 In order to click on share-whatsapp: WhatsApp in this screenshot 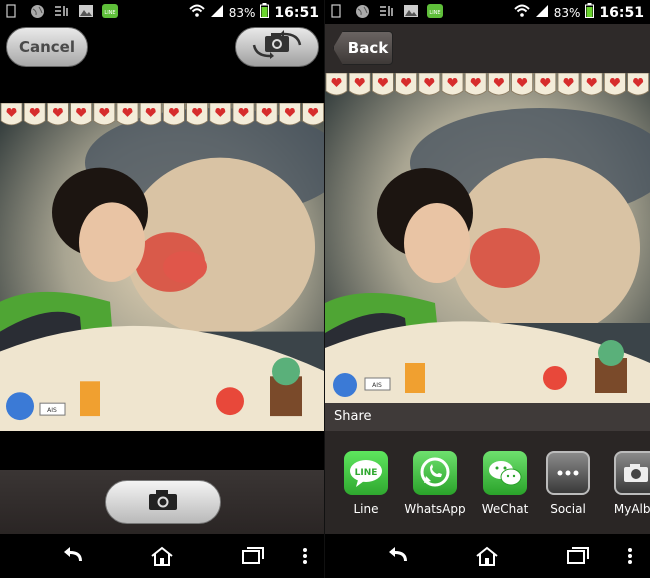, I will do `click(435, 483)`.